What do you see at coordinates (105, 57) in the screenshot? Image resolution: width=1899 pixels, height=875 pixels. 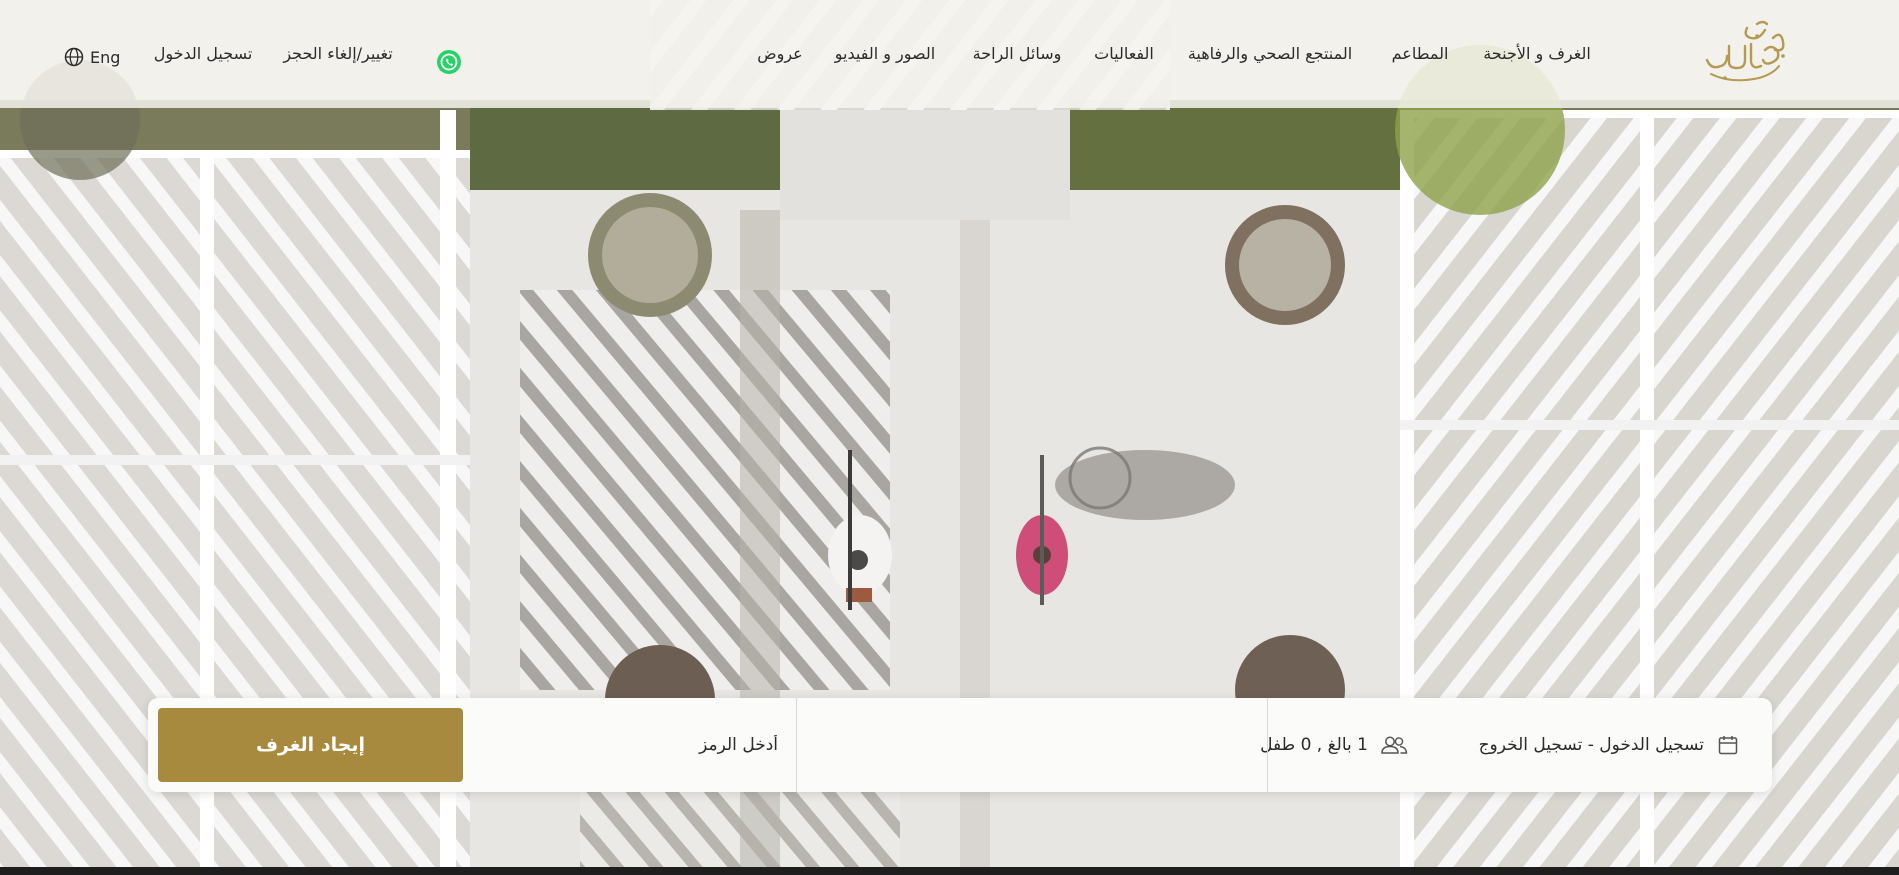 I see `language-label: Eng` at bounding box center [105, 57].